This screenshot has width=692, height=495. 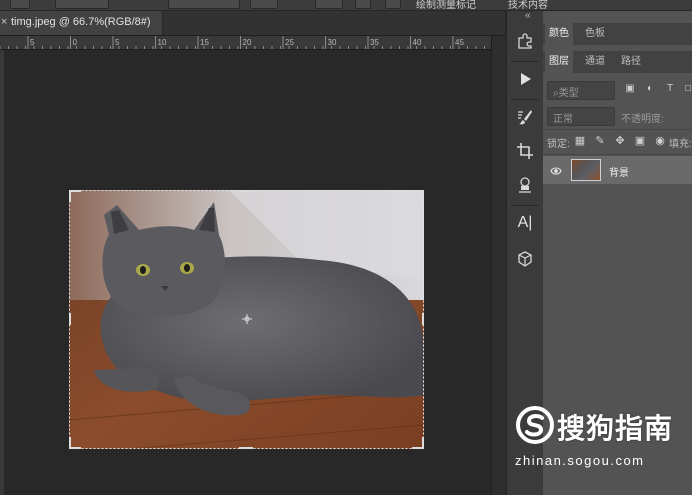 What do you see at coordinates (566, 93) in the screenshot?
I see `filter-placeholder: ⌕类型` at bounding box center [566, 93].